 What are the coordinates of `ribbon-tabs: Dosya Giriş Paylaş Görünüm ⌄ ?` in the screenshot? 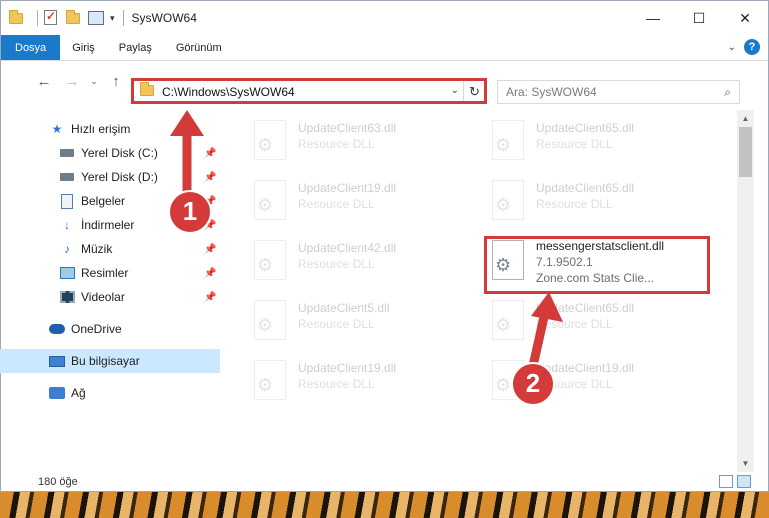 It's located at (384, 48).